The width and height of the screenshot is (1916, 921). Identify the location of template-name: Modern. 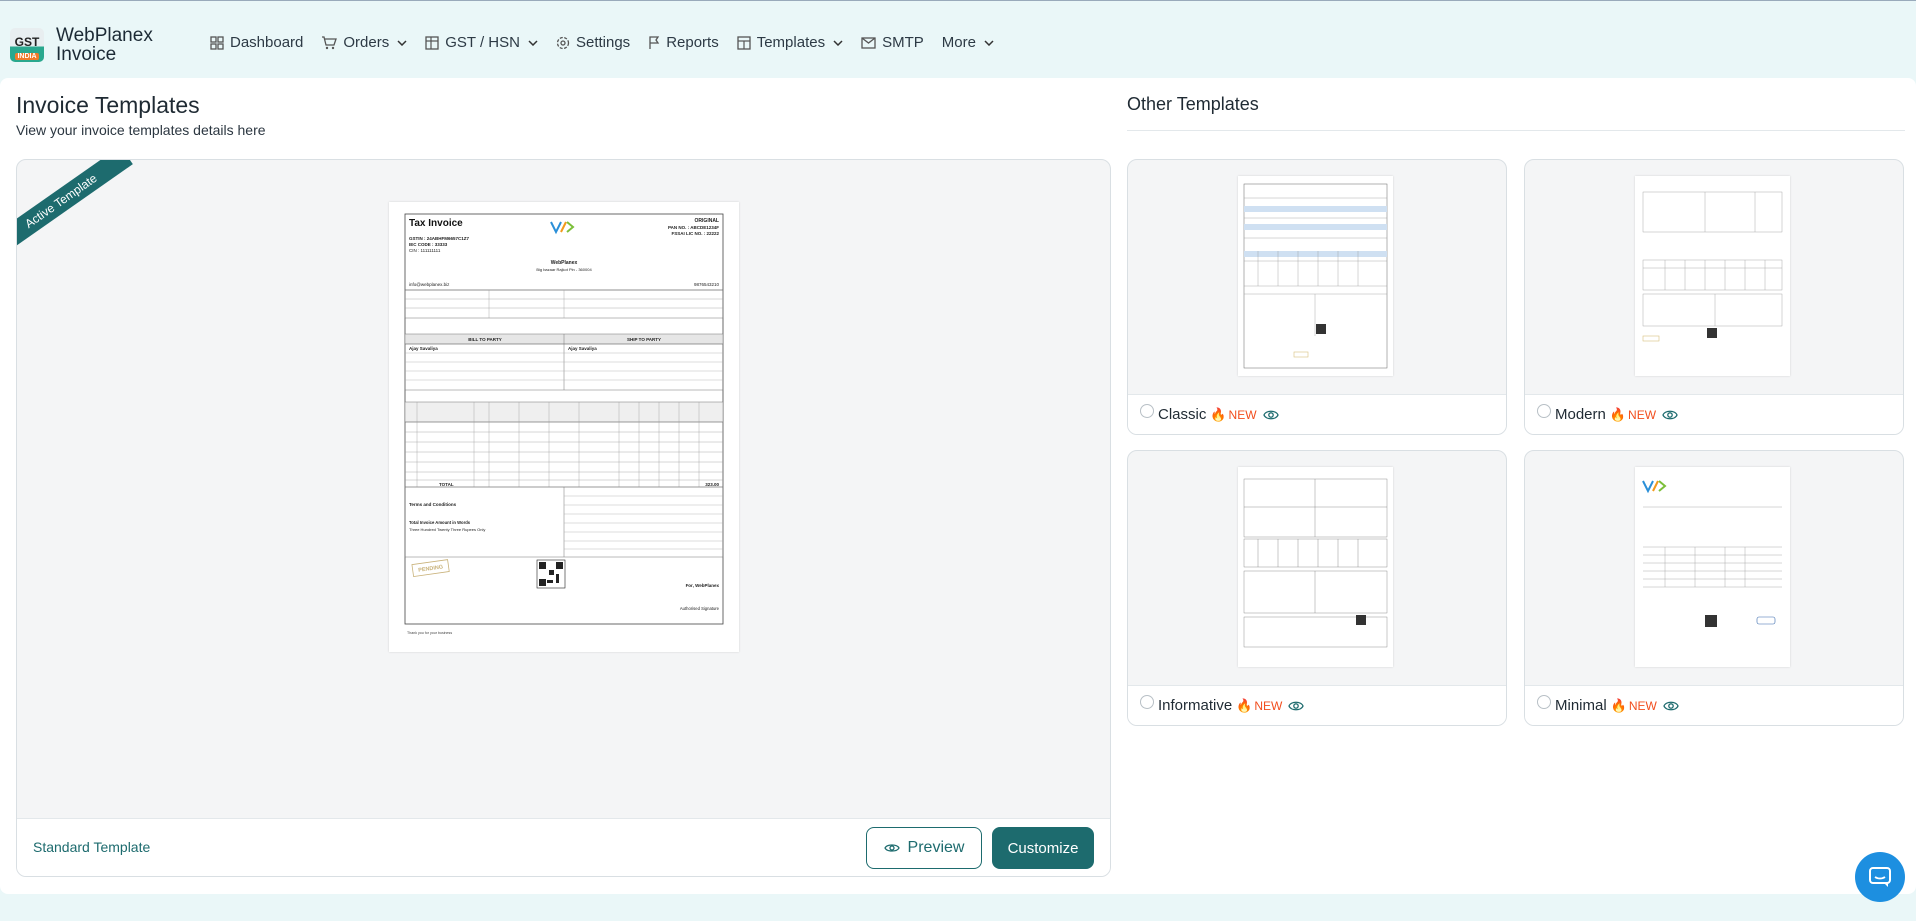
(1580, 414).